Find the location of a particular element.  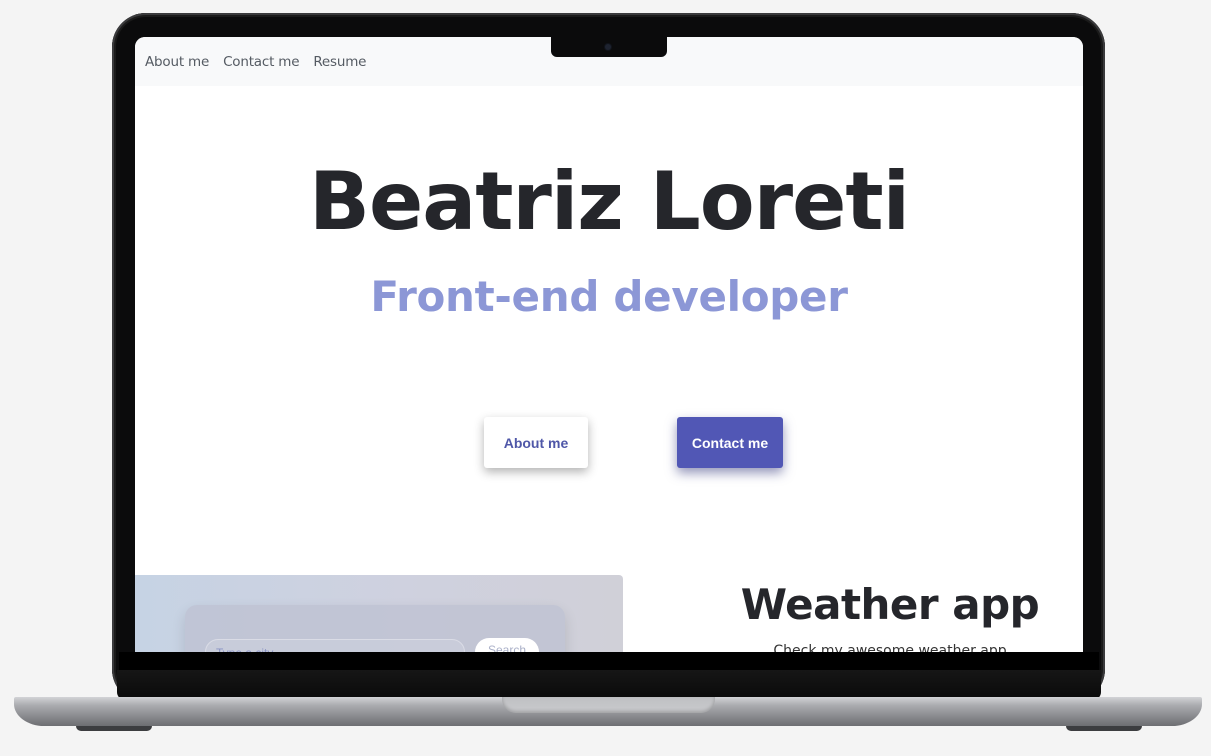

weather-app-preview-card: Type a city Search is located at coordinates (375, 628).